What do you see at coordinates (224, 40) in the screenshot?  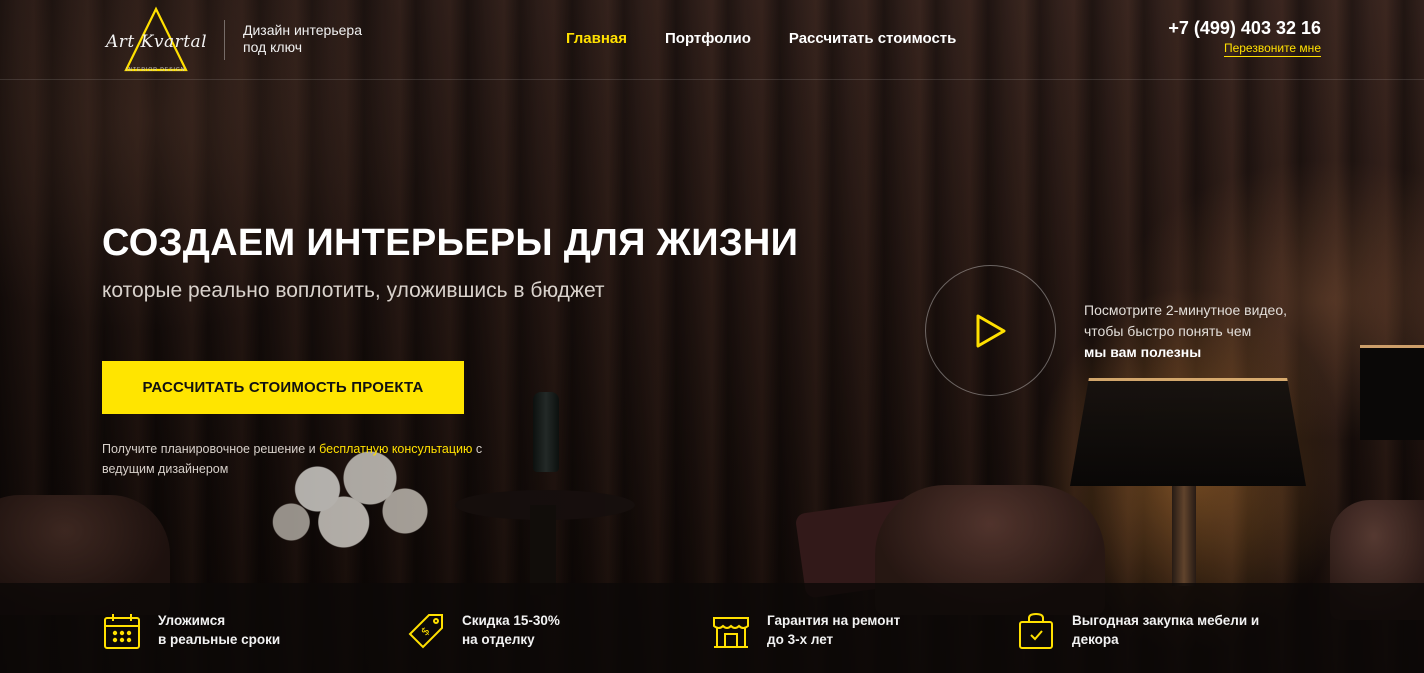 I see `header-divider` at bounding box center [224, 40].